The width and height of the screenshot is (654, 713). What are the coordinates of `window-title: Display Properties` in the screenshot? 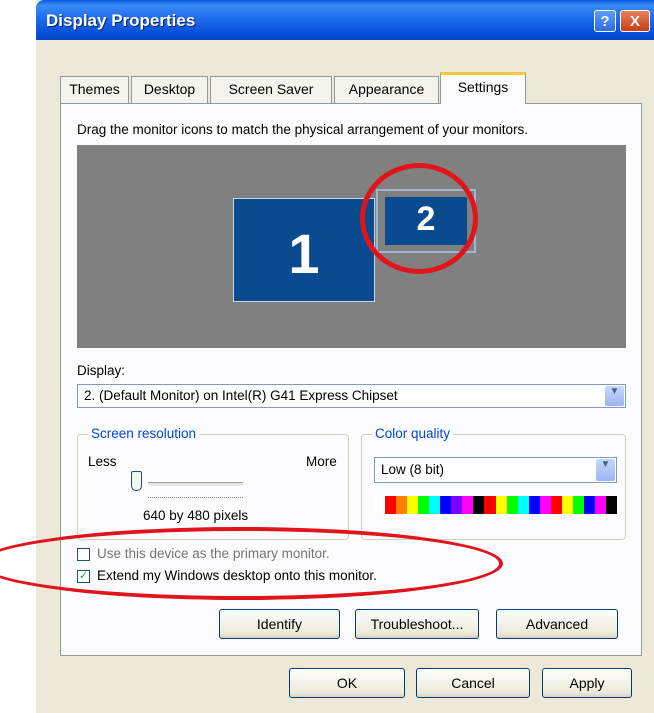 It's located at (121, 20).